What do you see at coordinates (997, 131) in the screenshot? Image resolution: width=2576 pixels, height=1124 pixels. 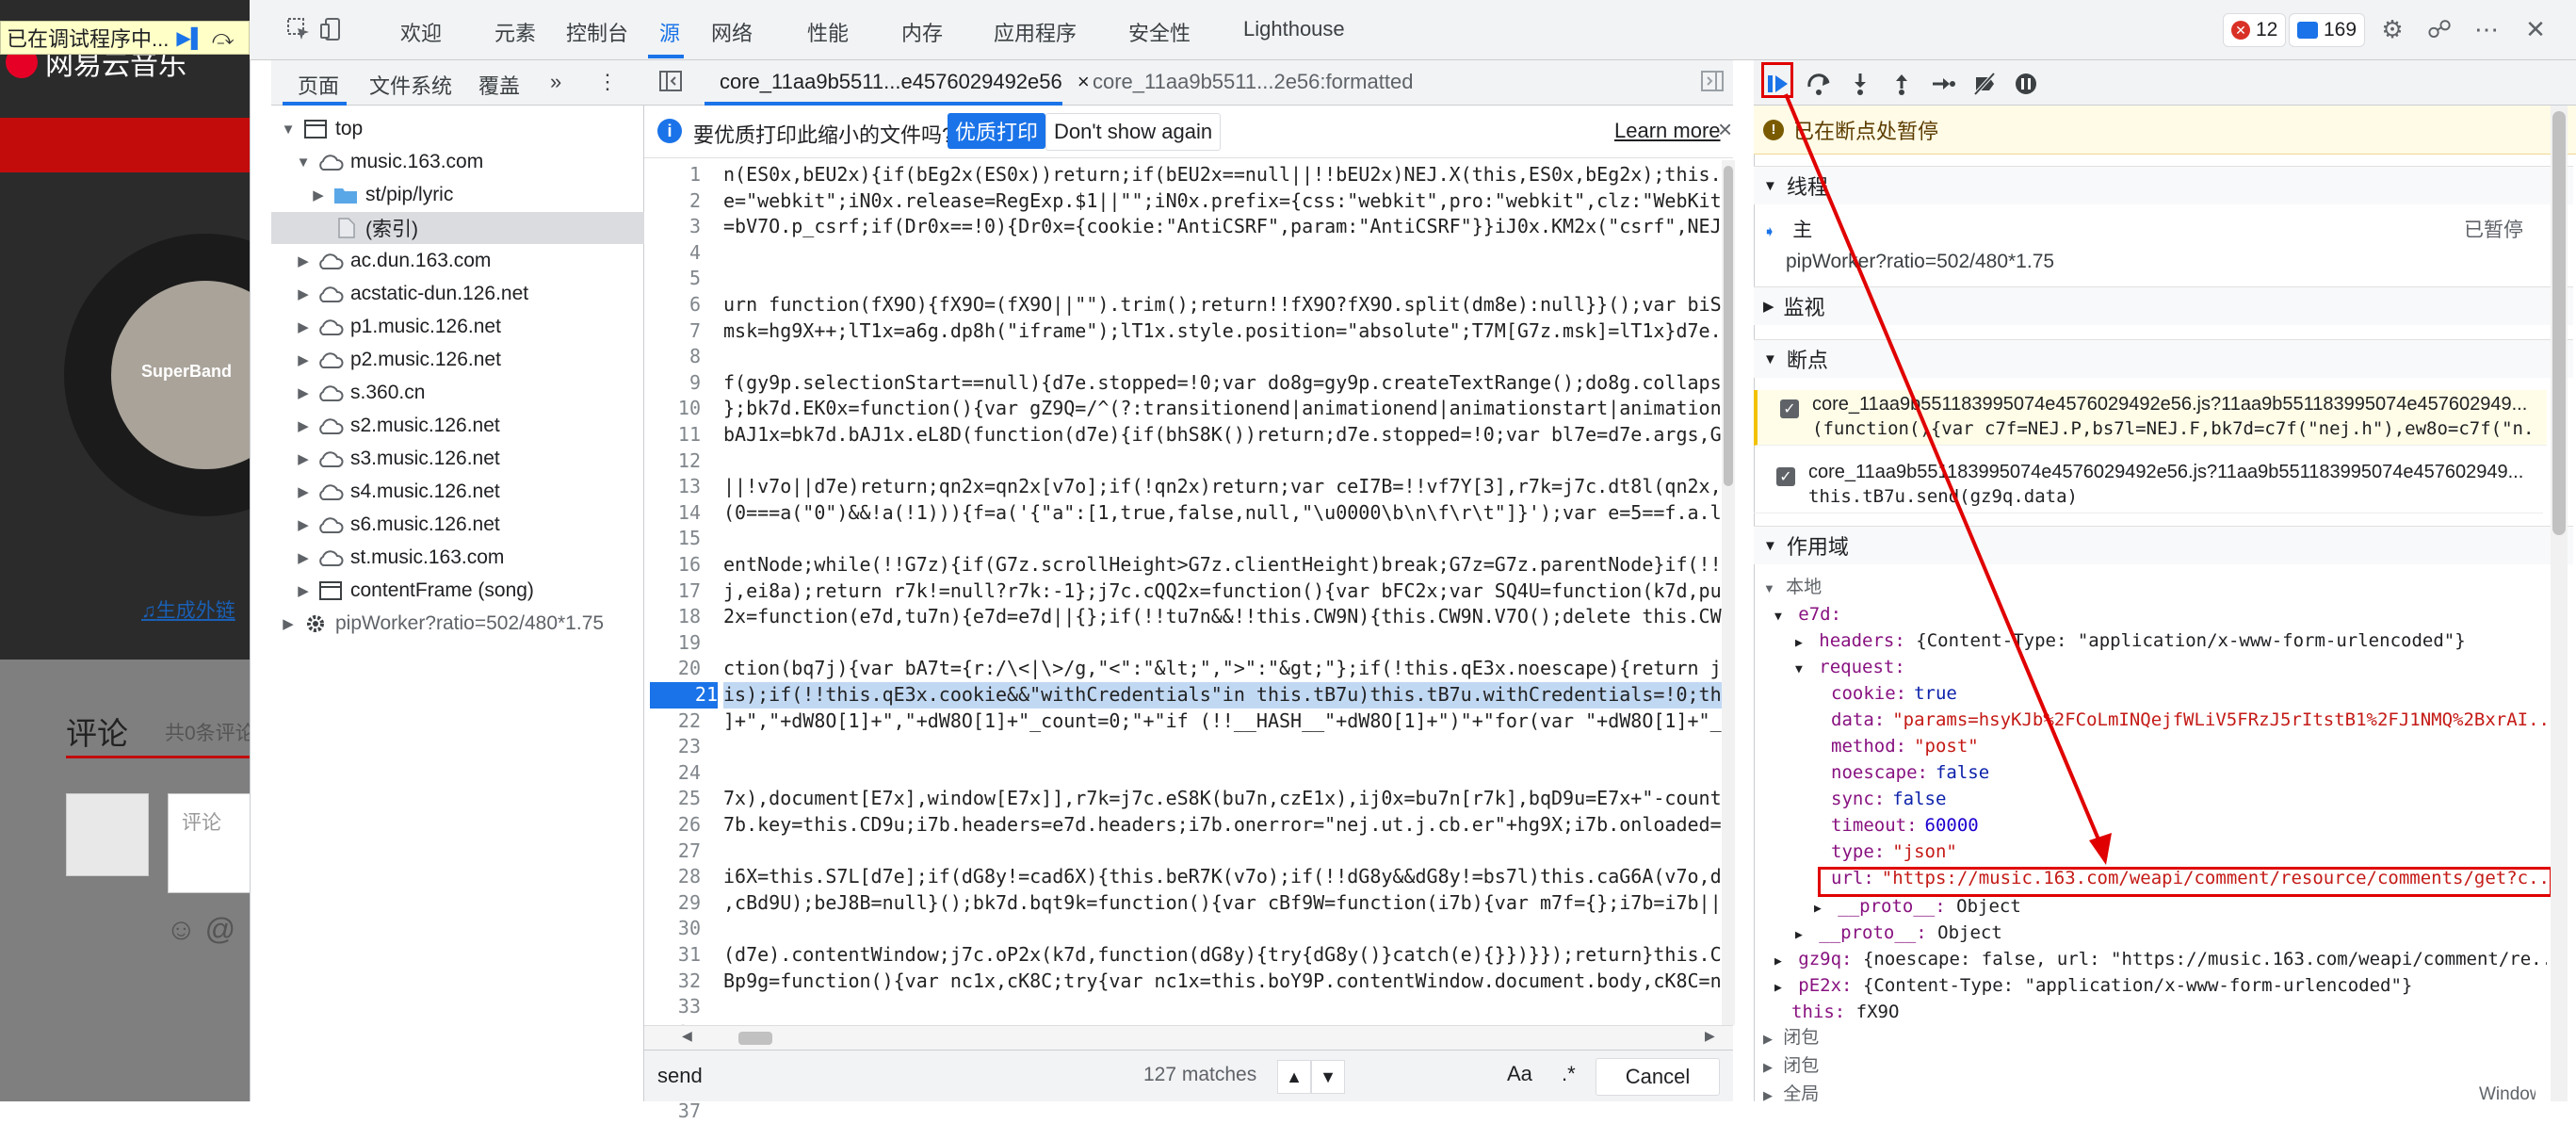 I see `pretty-print-button: 优质打印` at bounding box center [997, 131].